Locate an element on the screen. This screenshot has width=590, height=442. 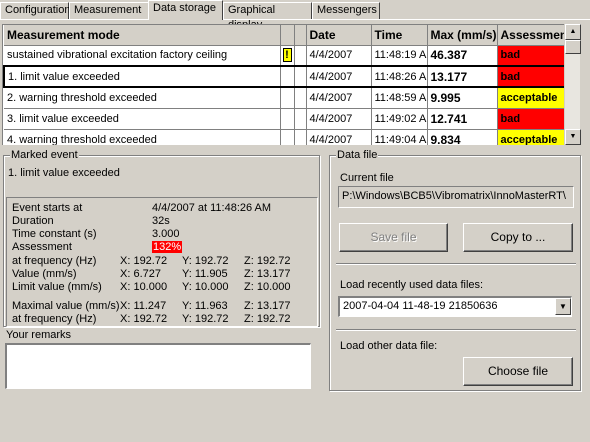
assessment-label: Assessment is located at coordinates (42, 247).